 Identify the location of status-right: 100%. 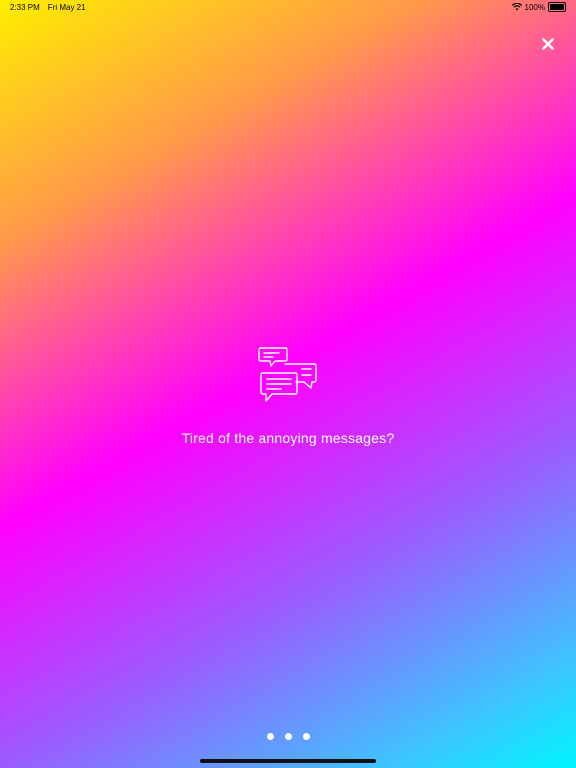
(538, 7).